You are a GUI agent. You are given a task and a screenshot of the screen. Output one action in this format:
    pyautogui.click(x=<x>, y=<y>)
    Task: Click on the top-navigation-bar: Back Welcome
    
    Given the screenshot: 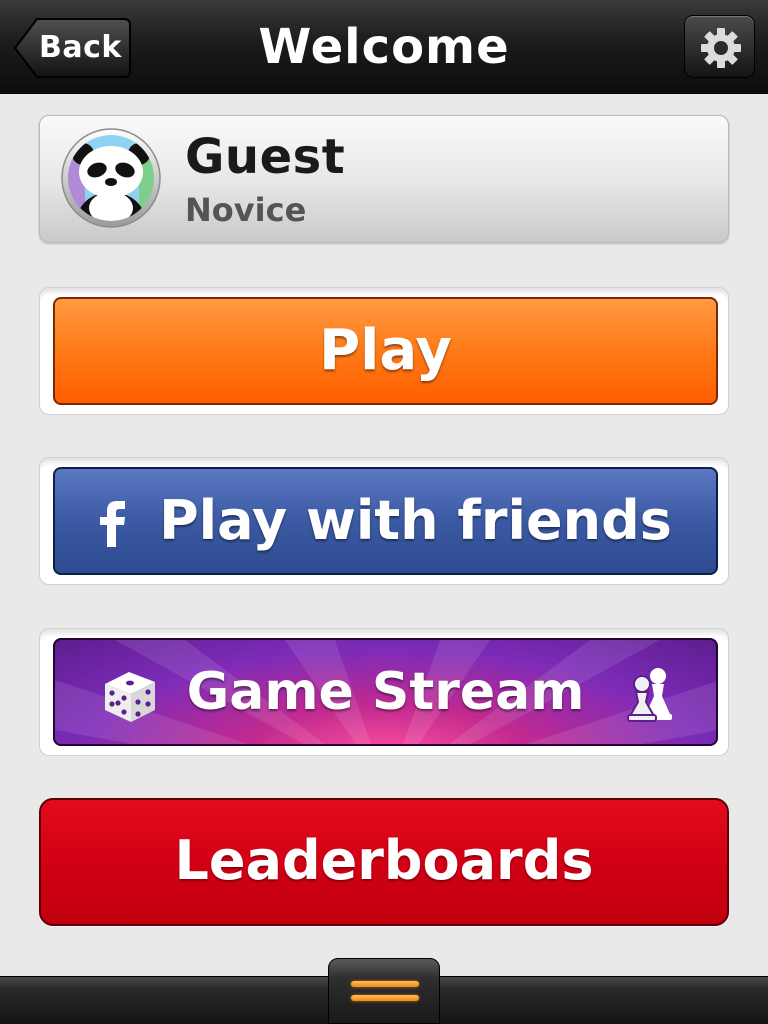 What is the action you would take?
    pyautogui.click(x=384, y=47)
    